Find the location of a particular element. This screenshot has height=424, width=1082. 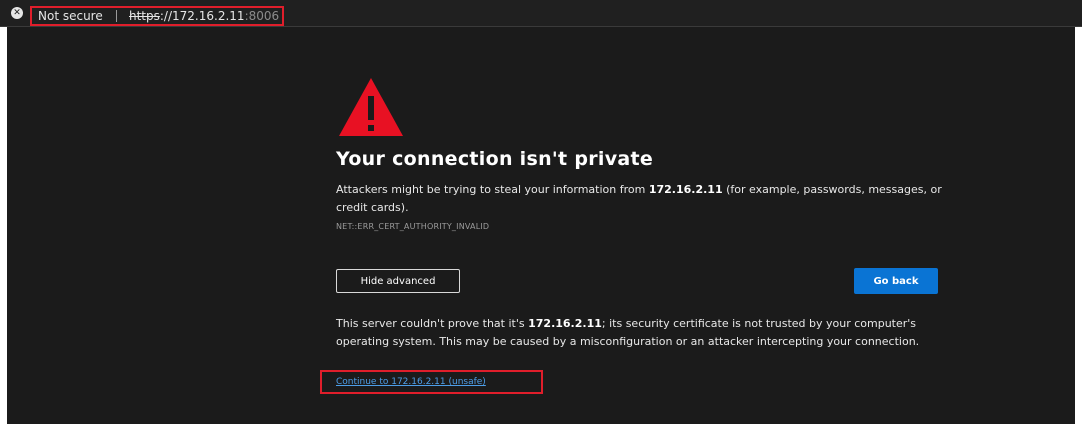

error-code: NET::ERR_CERT_AUTHORITY_INVALID is located at coordinates (412, 226).